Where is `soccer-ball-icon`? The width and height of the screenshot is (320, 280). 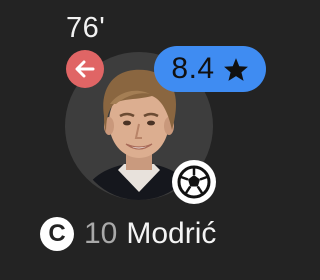
soccer-ball-icon is located at coordinates (194, 182).